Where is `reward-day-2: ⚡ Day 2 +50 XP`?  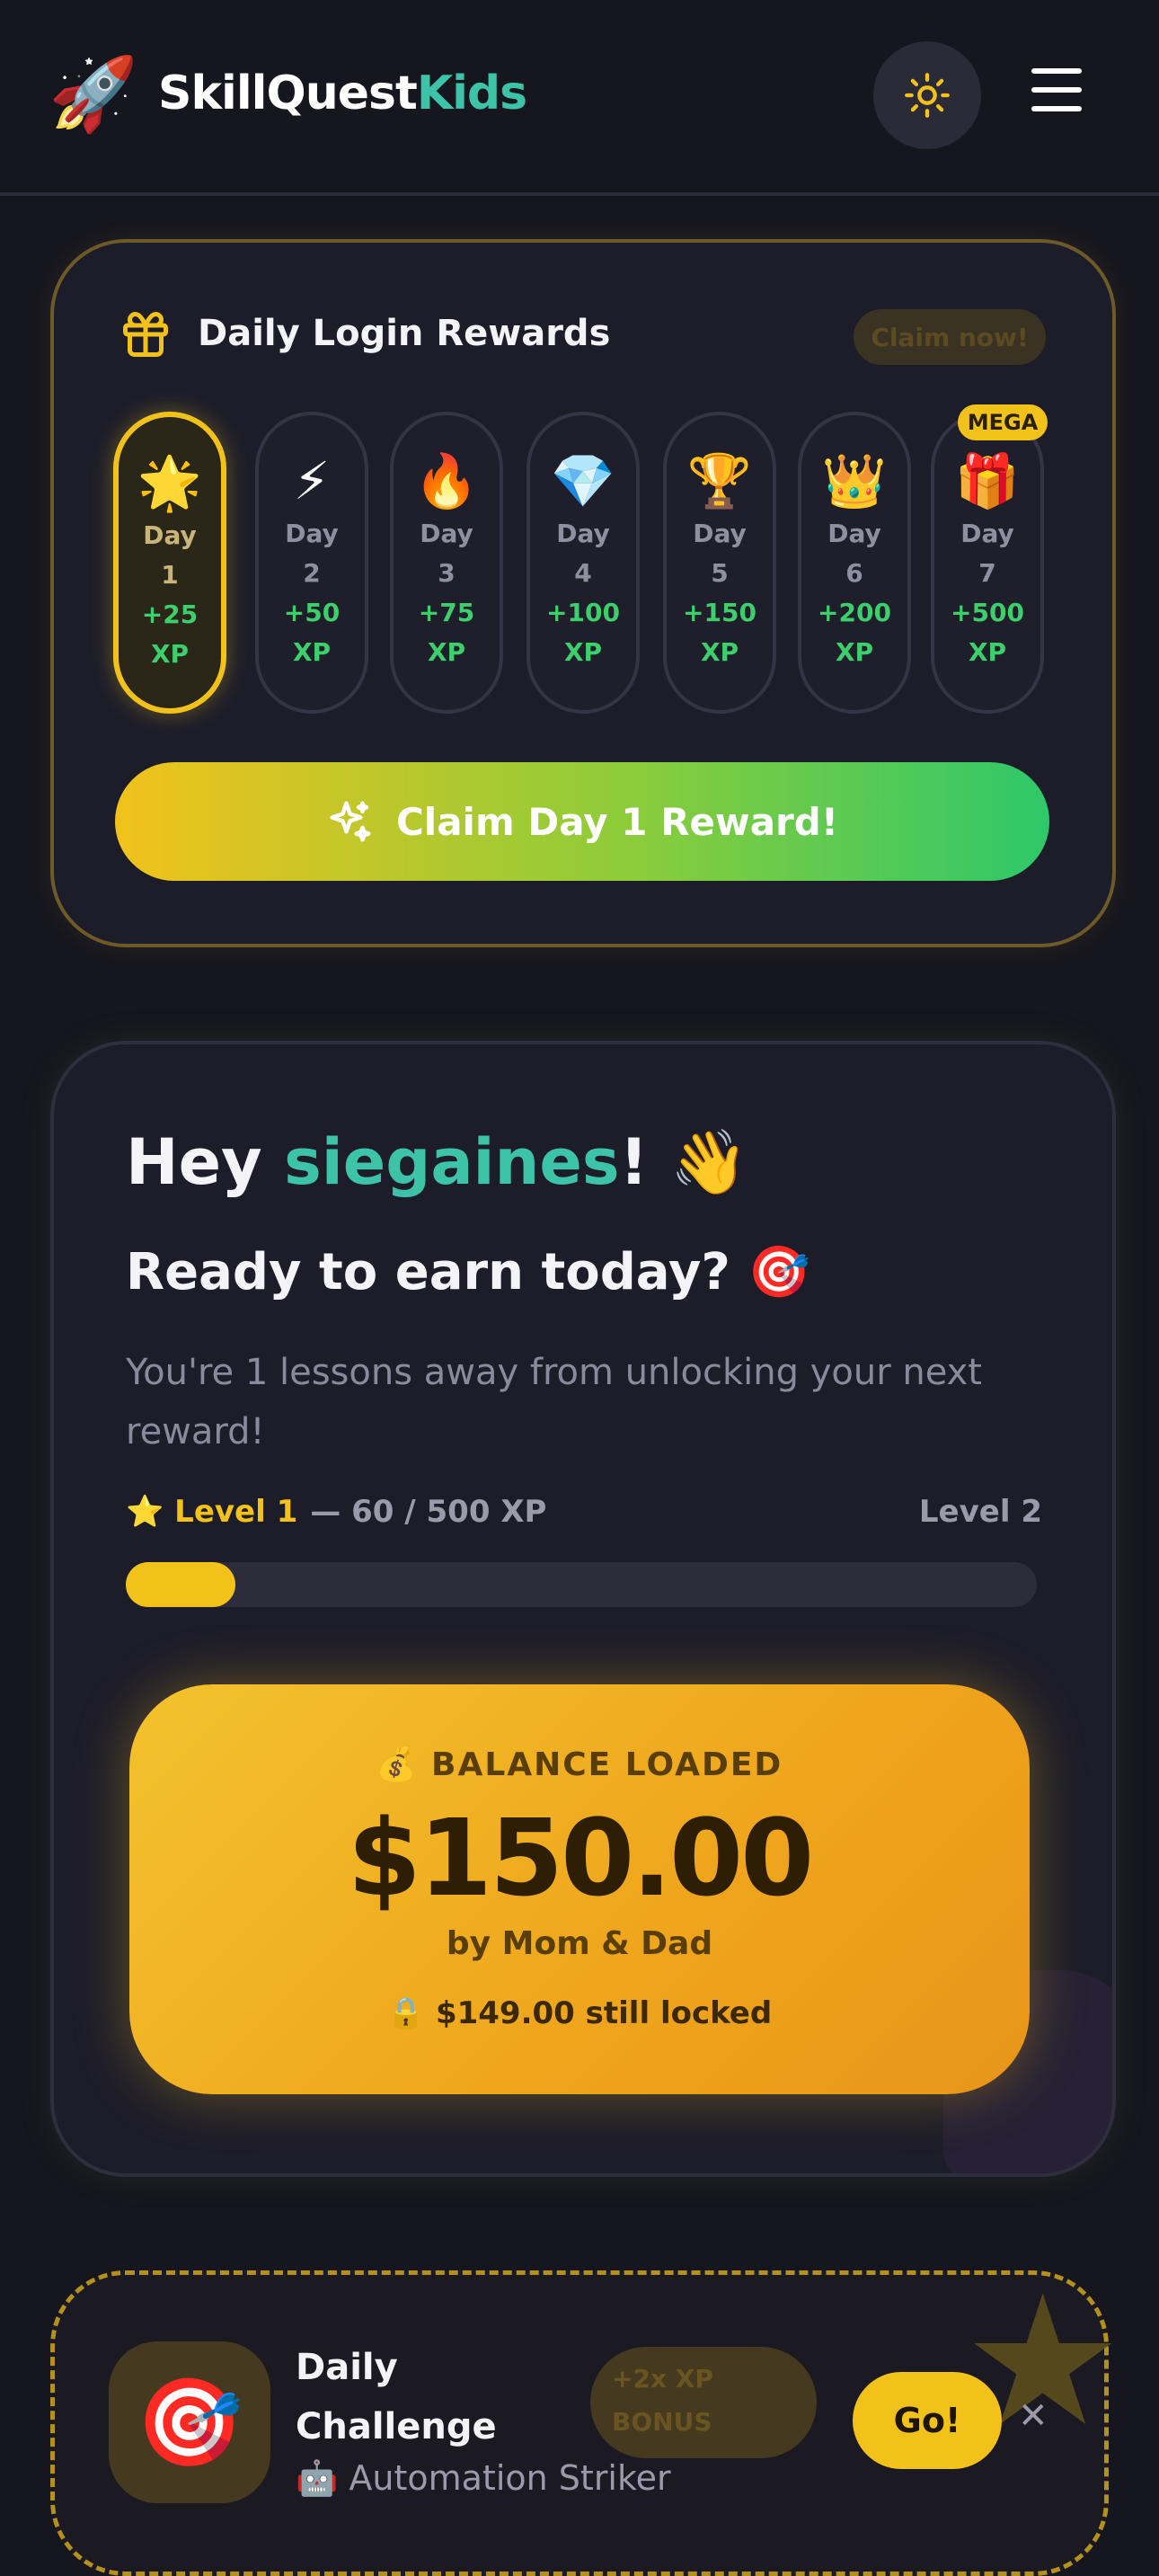
reward-day-2: ⚡ Day 2 +50 XP is located at coordinates (311, 563).